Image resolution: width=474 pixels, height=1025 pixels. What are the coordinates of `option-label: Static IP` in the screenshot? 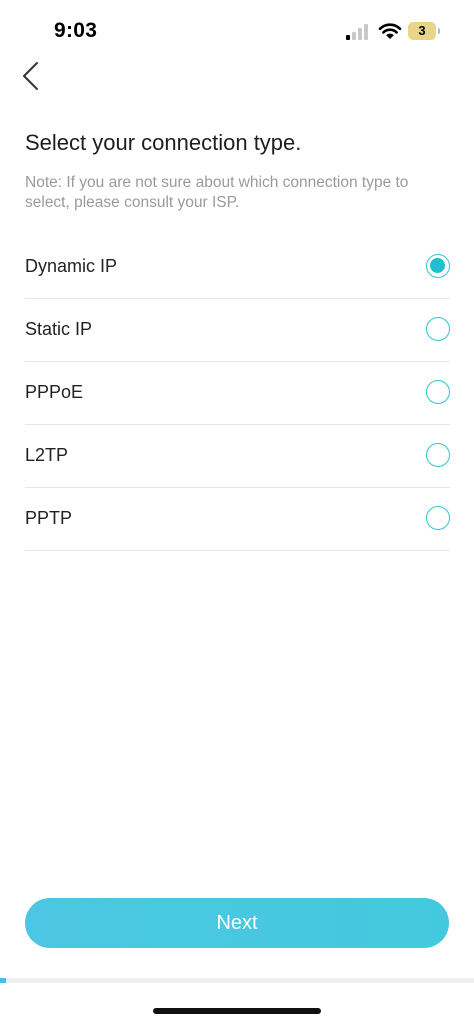 It's located at (59, 329).